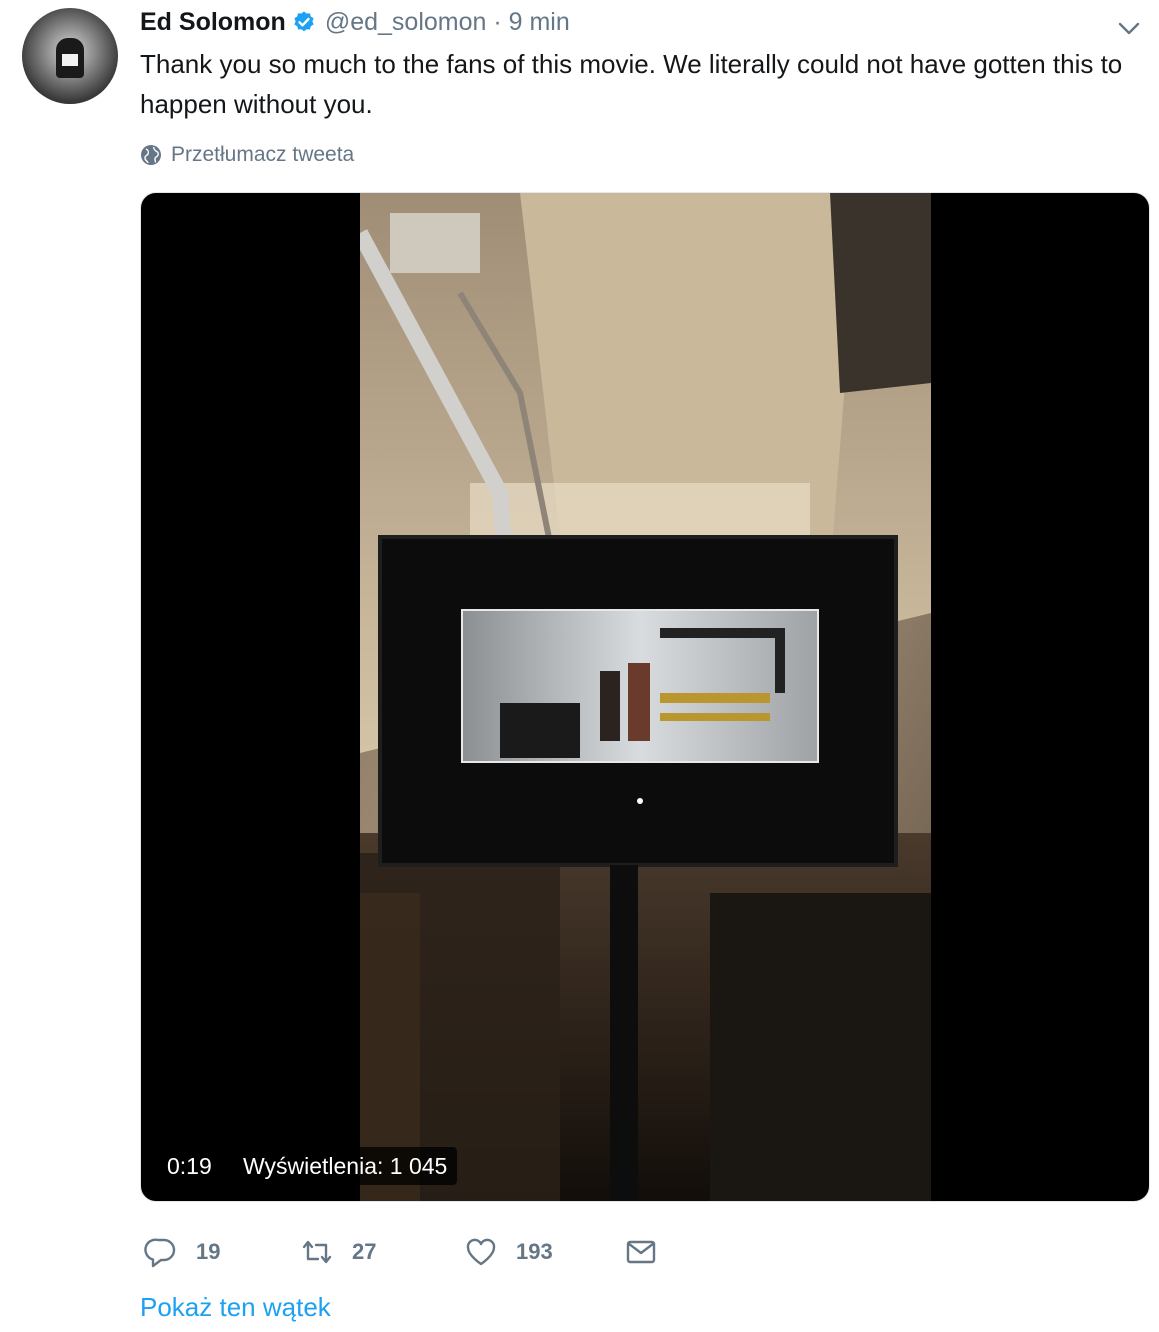  What do you see at coordinates (70, 60) in the screenshot?
I see `avatar-paper` at bounding box center [70, 60].